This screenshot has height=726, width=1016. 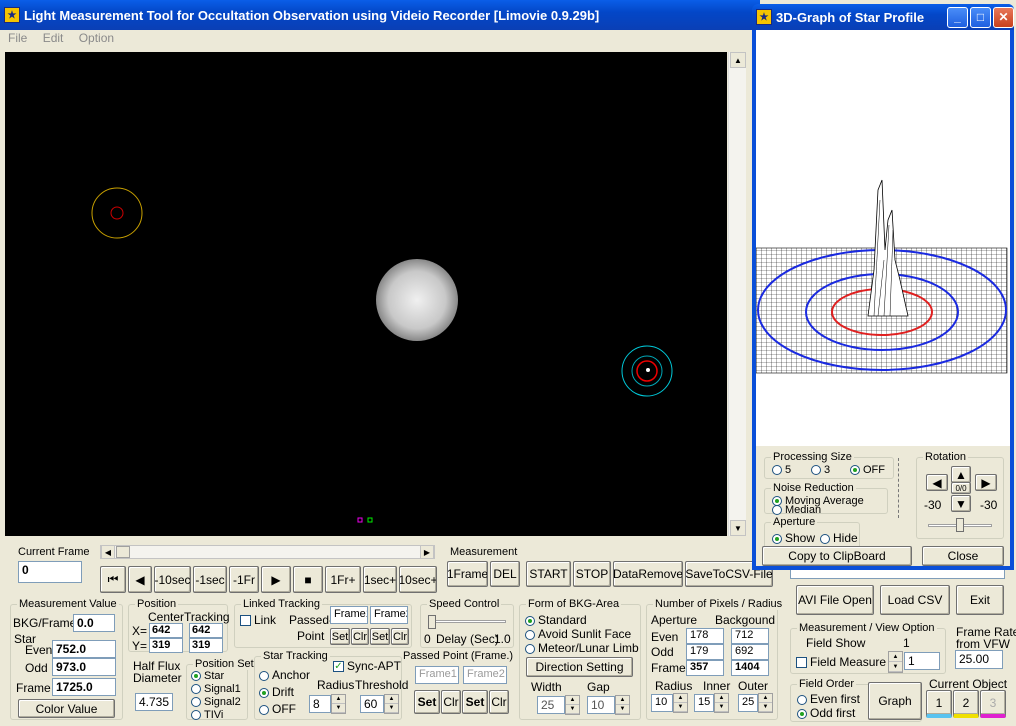 I want to click on plus-1fr-button: 1Fr+, so click(x=343, y=579).